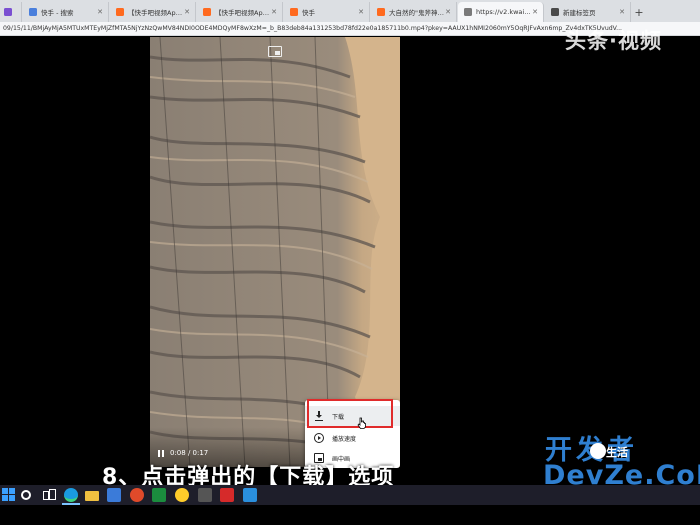  What do you see at coordinates (598, 451) in the screenshot?
I see `watermark-logo-icon` at bounding box center [598, 451].